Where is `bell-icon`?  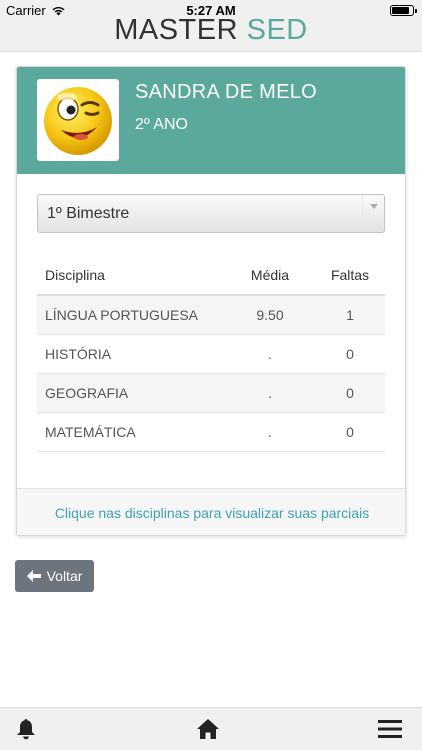 bell-icon is located at coordinates (26, 729).